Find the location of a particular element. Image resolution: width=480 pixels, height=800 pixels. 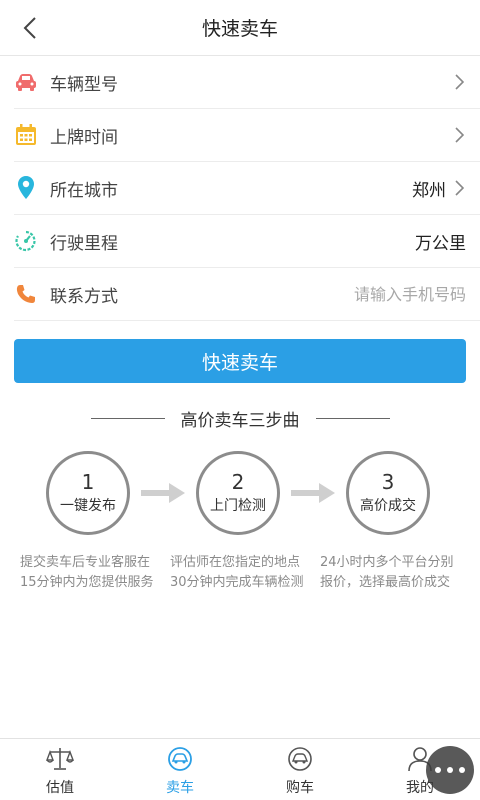

page-title: 快速卖车 is located at coordinates (239, 29).